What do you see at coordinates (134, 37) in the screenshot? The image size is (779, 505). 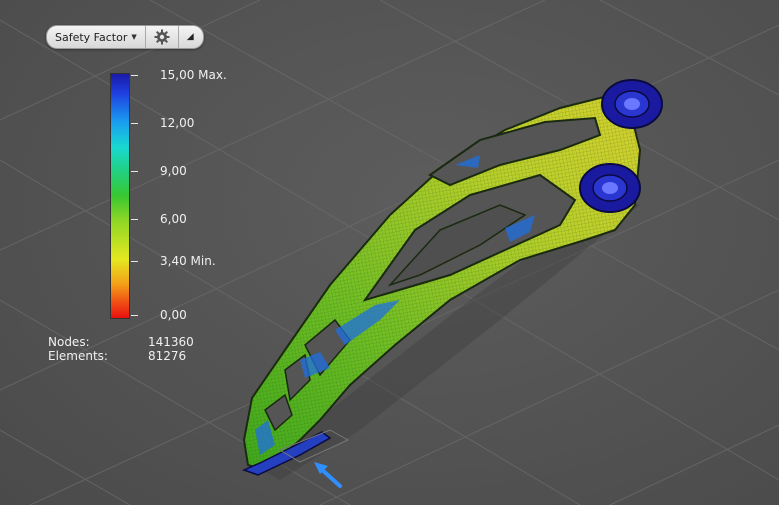 I see `chevron-down-icon: ▼` at bounding box center [134, 37].